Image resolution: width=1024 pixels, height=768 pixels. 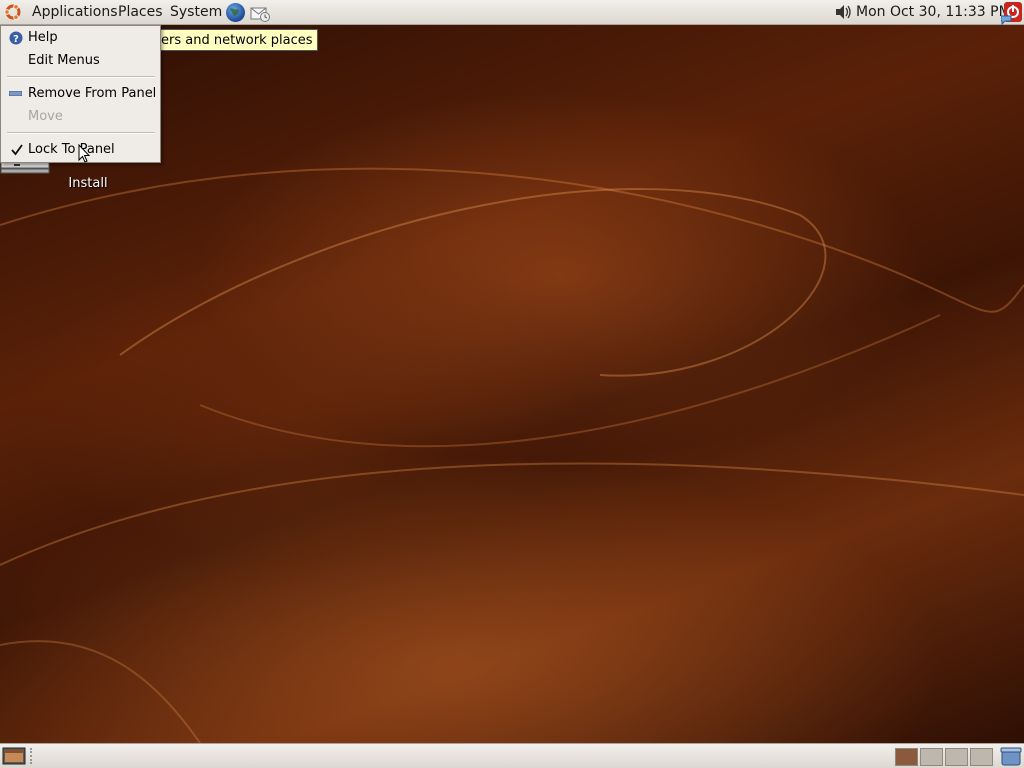 I want to click on show-desktop-icon, so click(x=14, y=756).